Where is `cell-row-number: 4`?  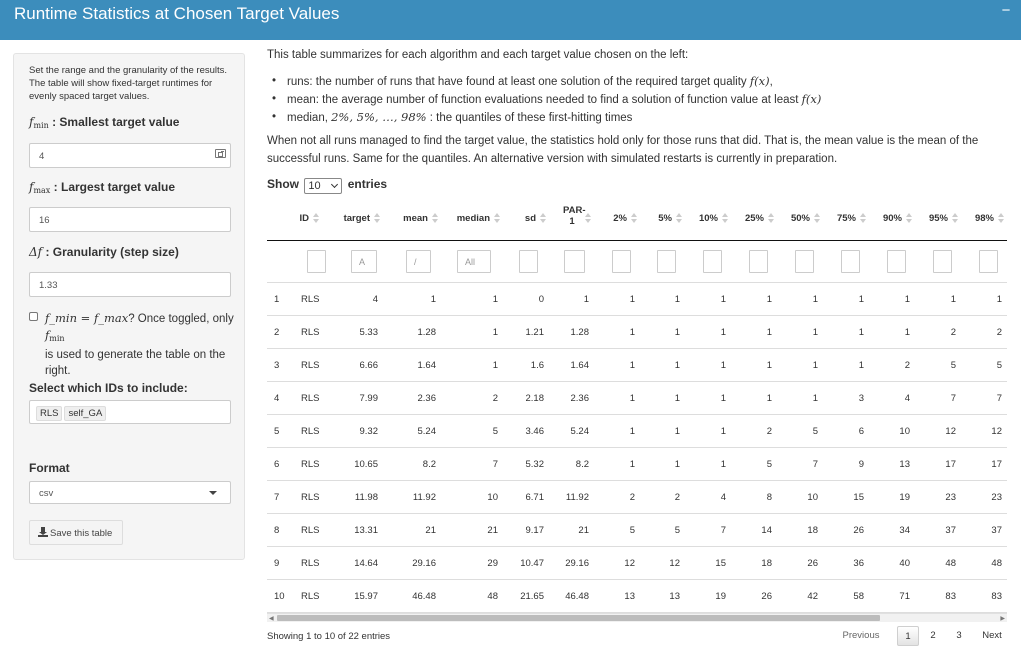
cell-row-number: 4 is located at coordinates (277, 398).